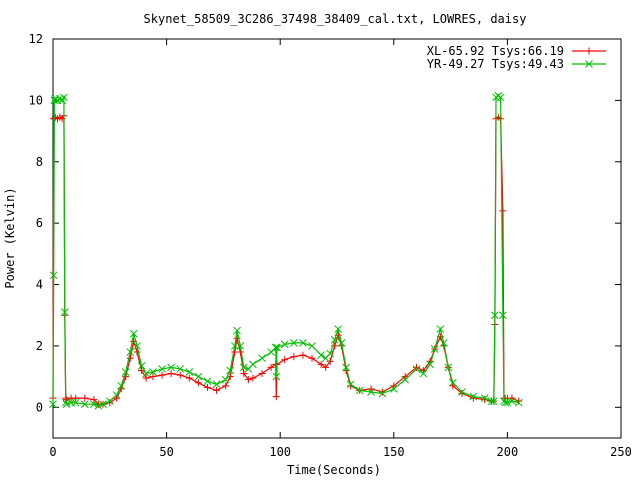  Describe the element at coordinates (280, 452) in the screenshot. I see `x-tick-label: 100` at that location.